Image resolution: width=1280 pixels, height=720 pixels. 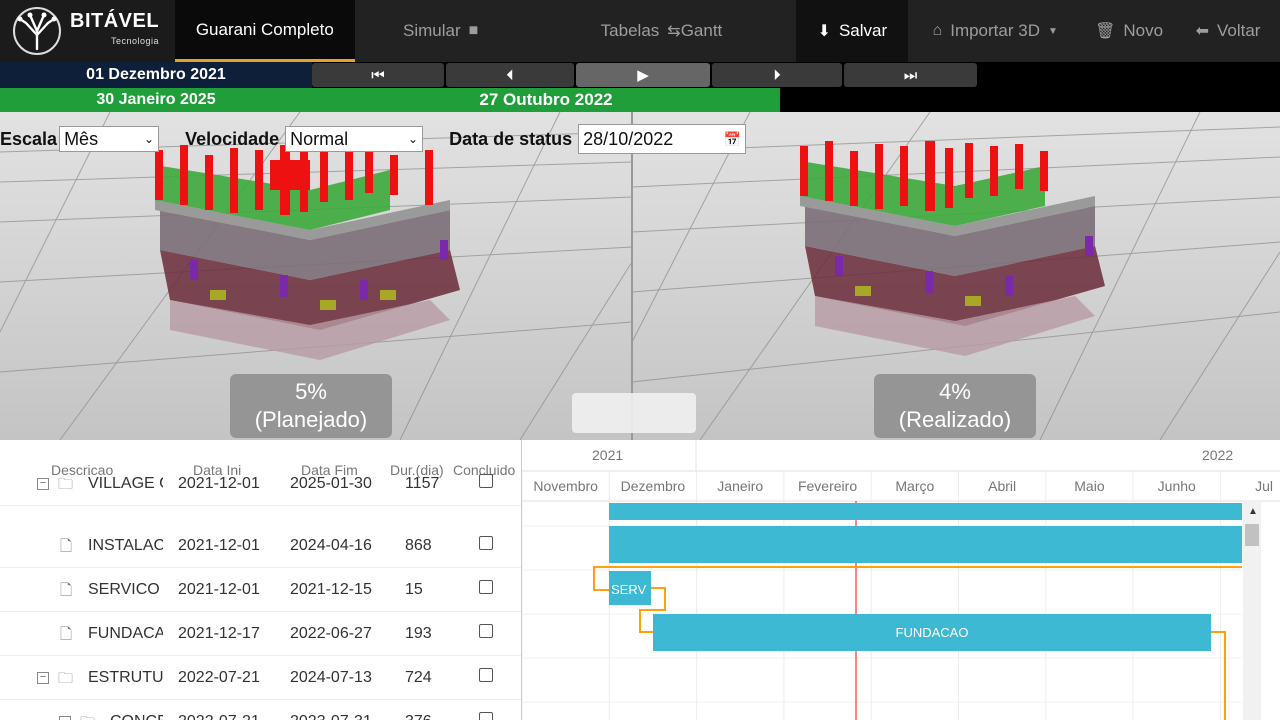 What do you see at coordinates (732, 139) in the screenshot?
I see `calendar-icon: 📅` at bounding box center [732, 139].